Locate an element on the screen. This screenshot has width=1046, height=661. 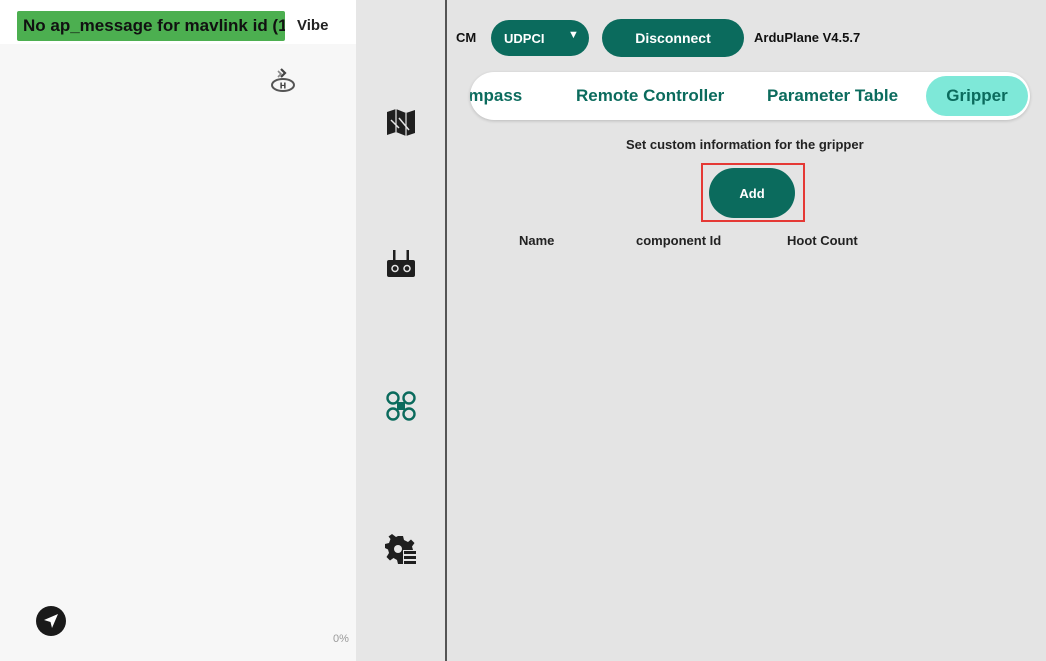
vibe-label: Vibe is located at coordinates (312, 25).